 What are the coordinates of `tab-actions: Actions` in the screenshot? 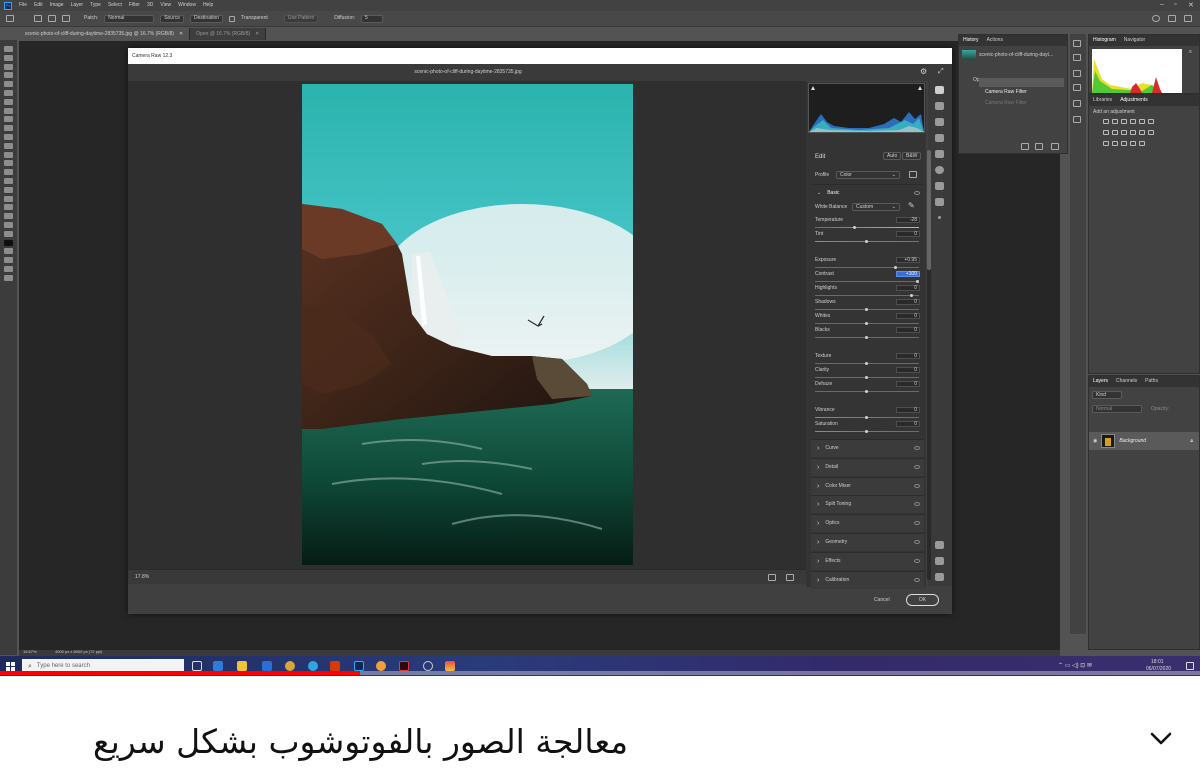 It's located at (995, 40).